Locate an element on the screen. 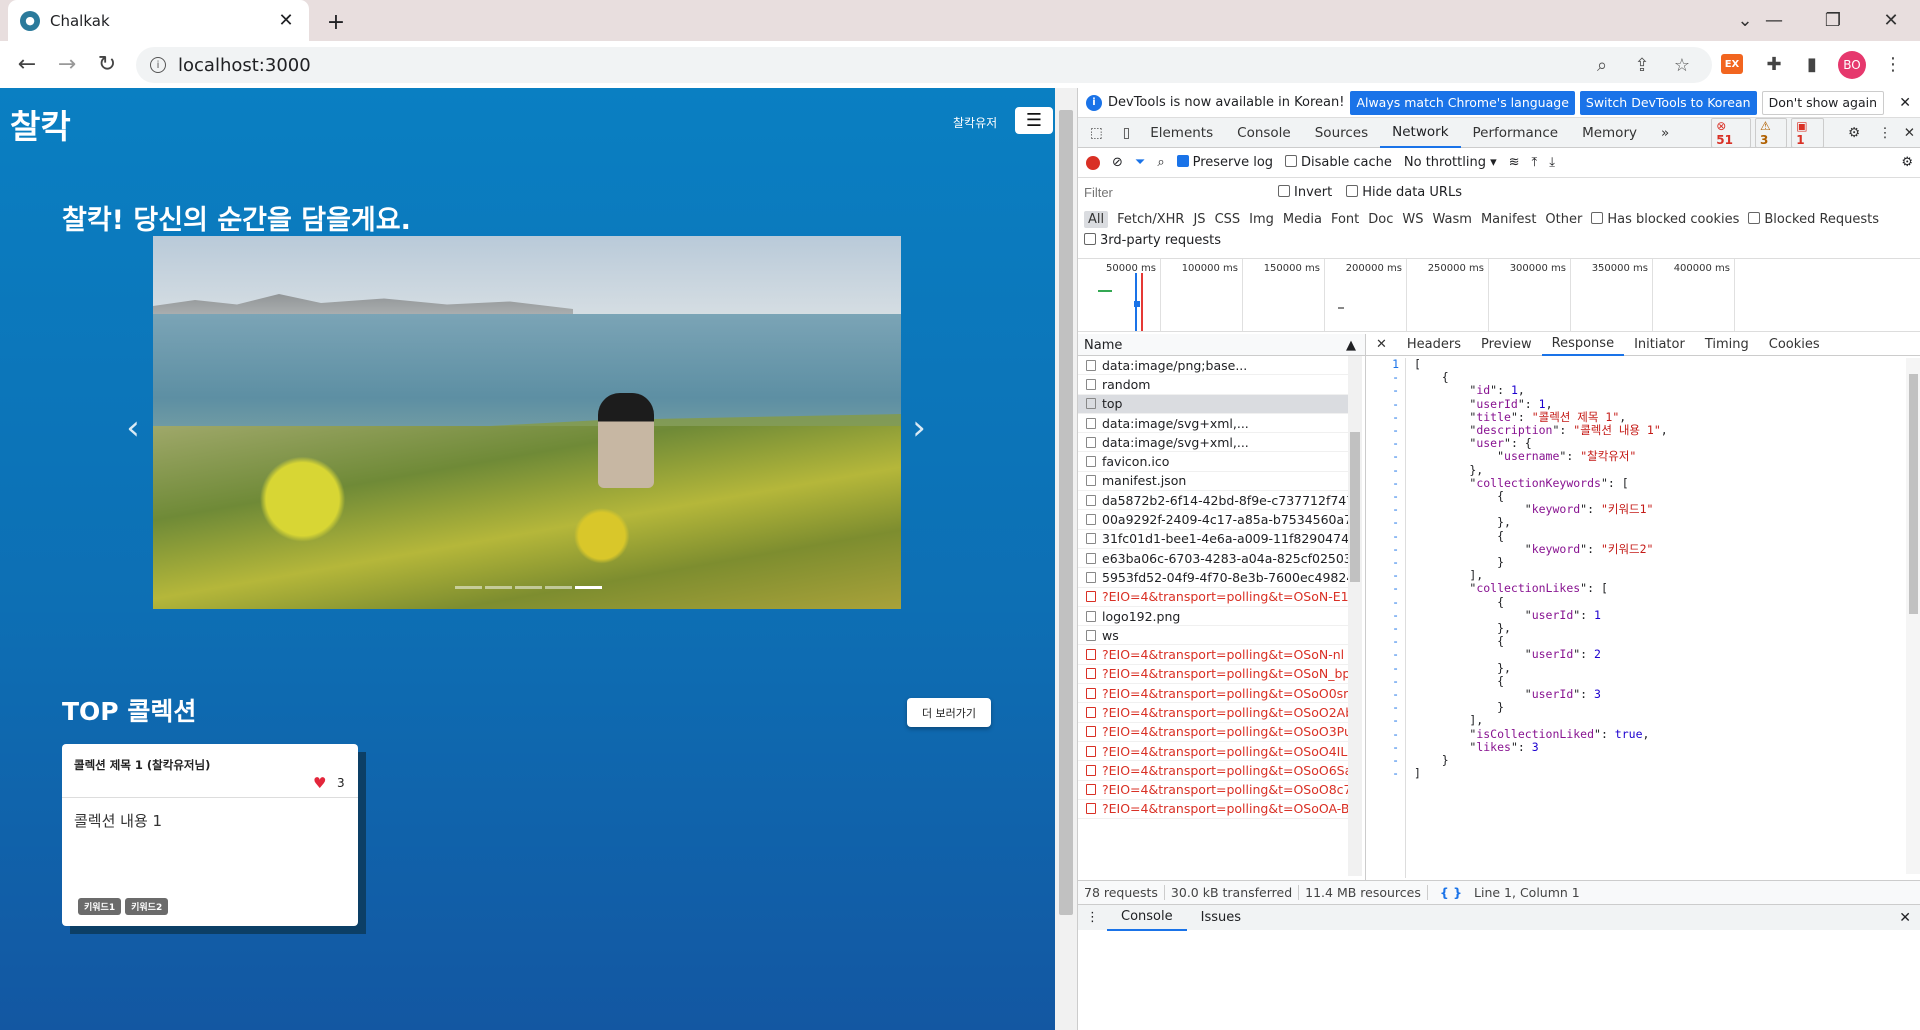 This screenshot has width=1920, height=1030. hide-data-urls-checkbox: Hide data URLs is located at coordinates (1404, 192).